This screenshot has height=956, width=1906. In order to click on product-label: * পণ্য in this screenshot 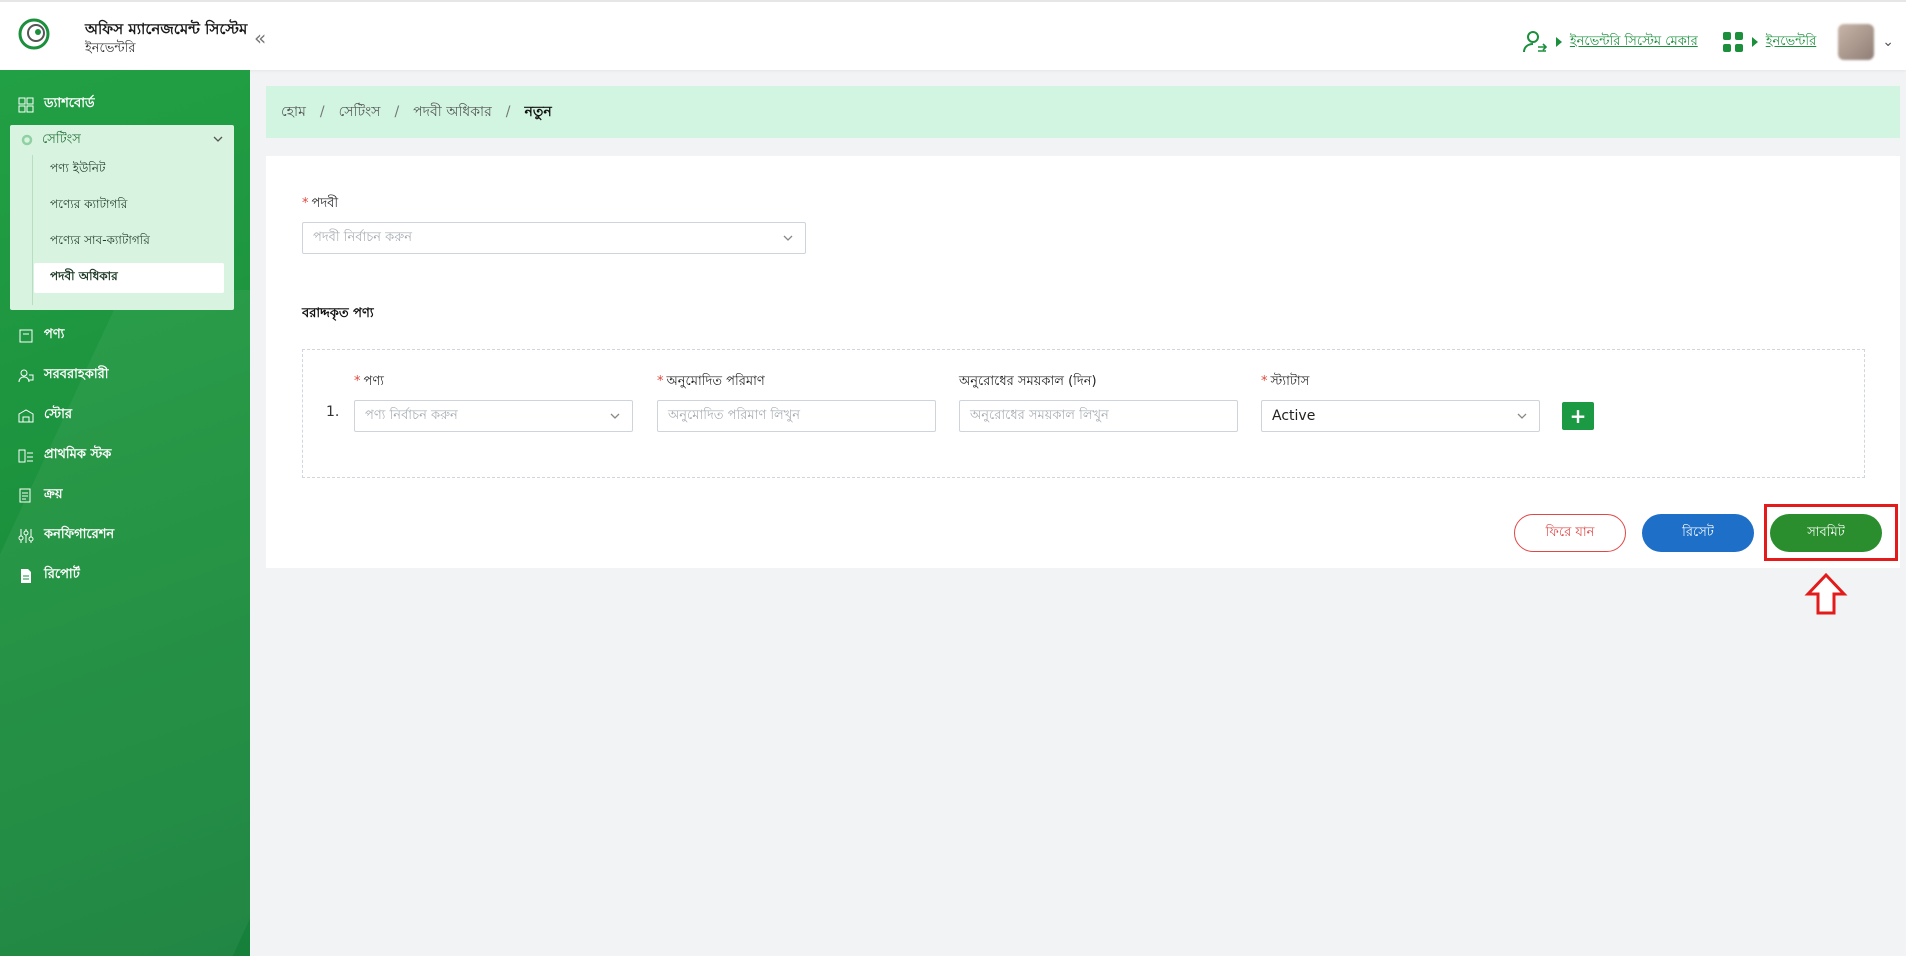, I will do `click(369, 382)`.